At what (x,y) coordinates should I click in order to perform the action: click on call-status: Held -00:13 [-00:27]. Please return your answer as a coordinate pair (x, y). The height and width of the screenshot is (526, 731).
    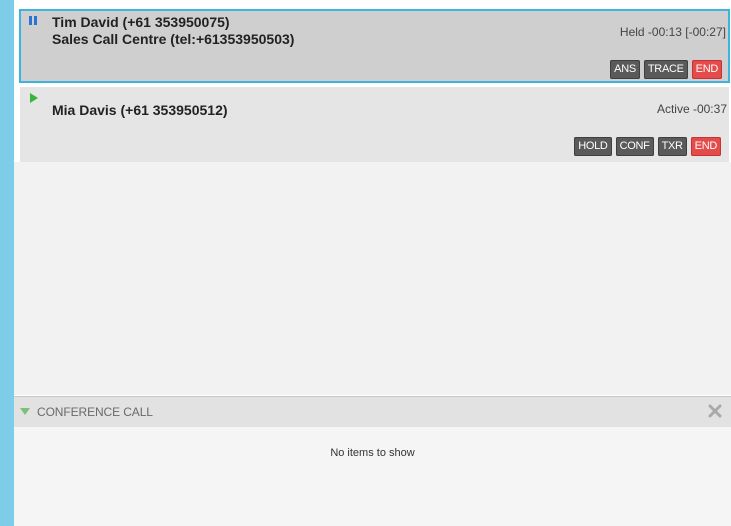
    Looking at the image, I should click on (672, 32).